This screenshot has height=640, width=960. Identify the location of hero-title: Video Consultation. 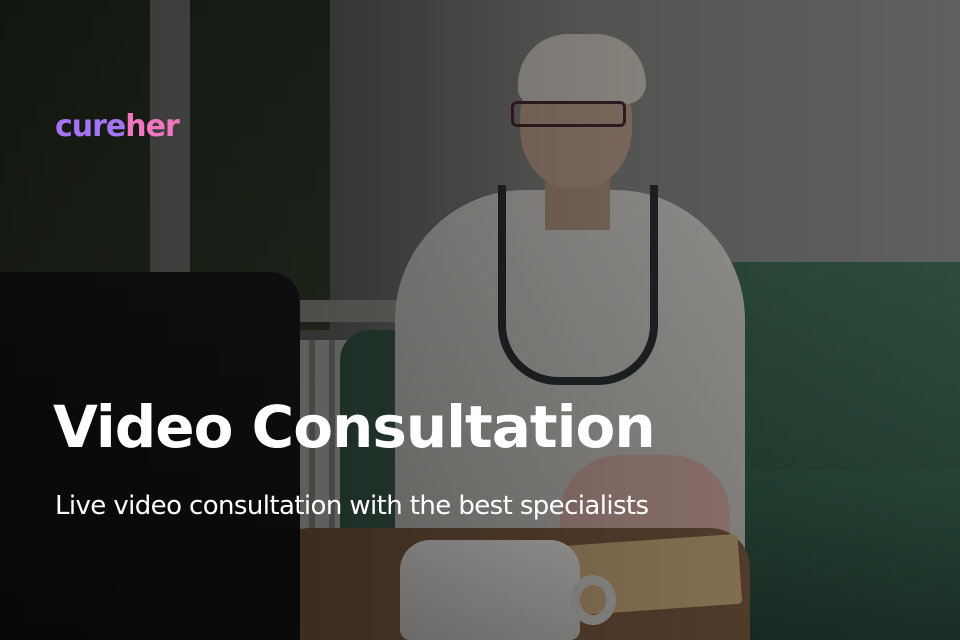
(354, 427).